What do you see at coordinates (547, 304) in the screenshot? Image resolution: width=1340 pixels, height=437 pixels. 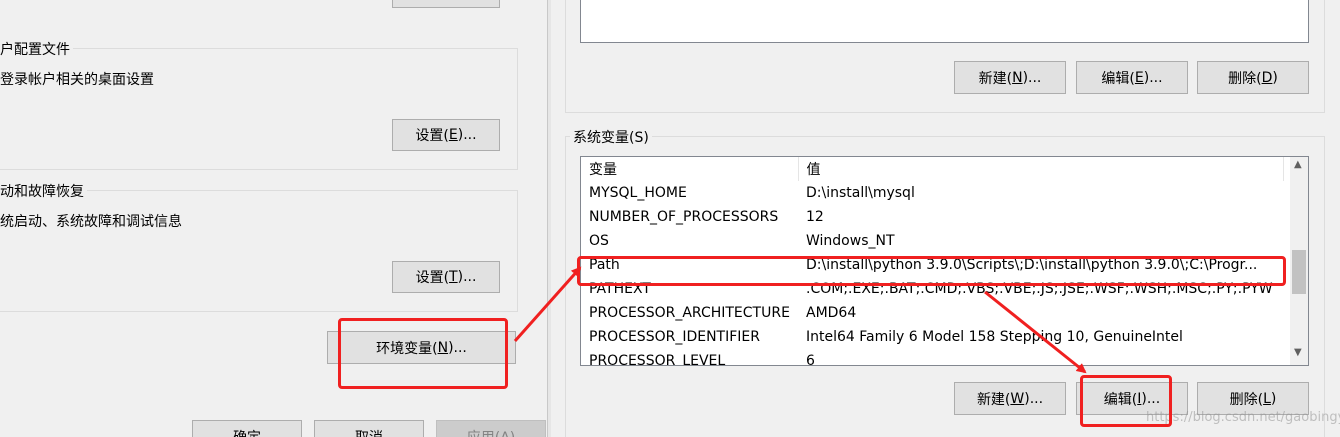 I see `arrow-env-to-path` at bounding box center [547, 304].